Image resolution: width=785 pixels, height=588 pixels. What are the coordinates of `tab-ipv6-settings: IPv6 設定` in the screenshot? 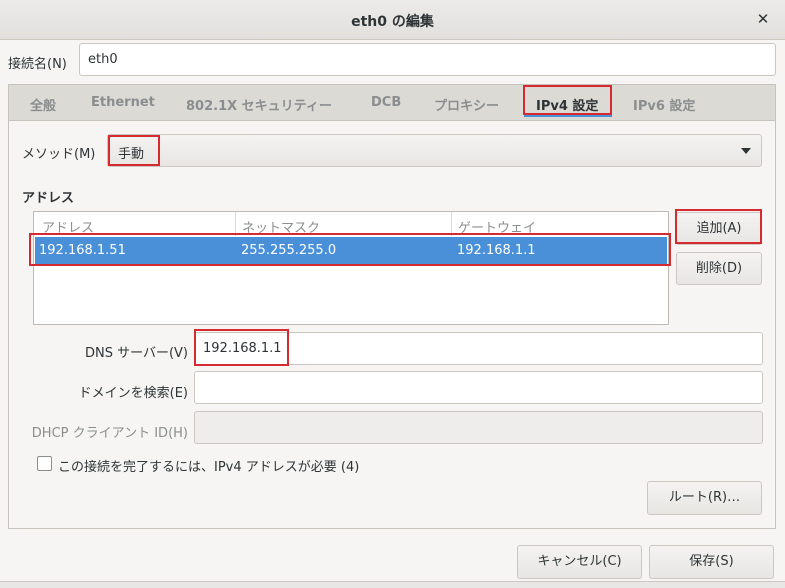 It's located at (664, 104).